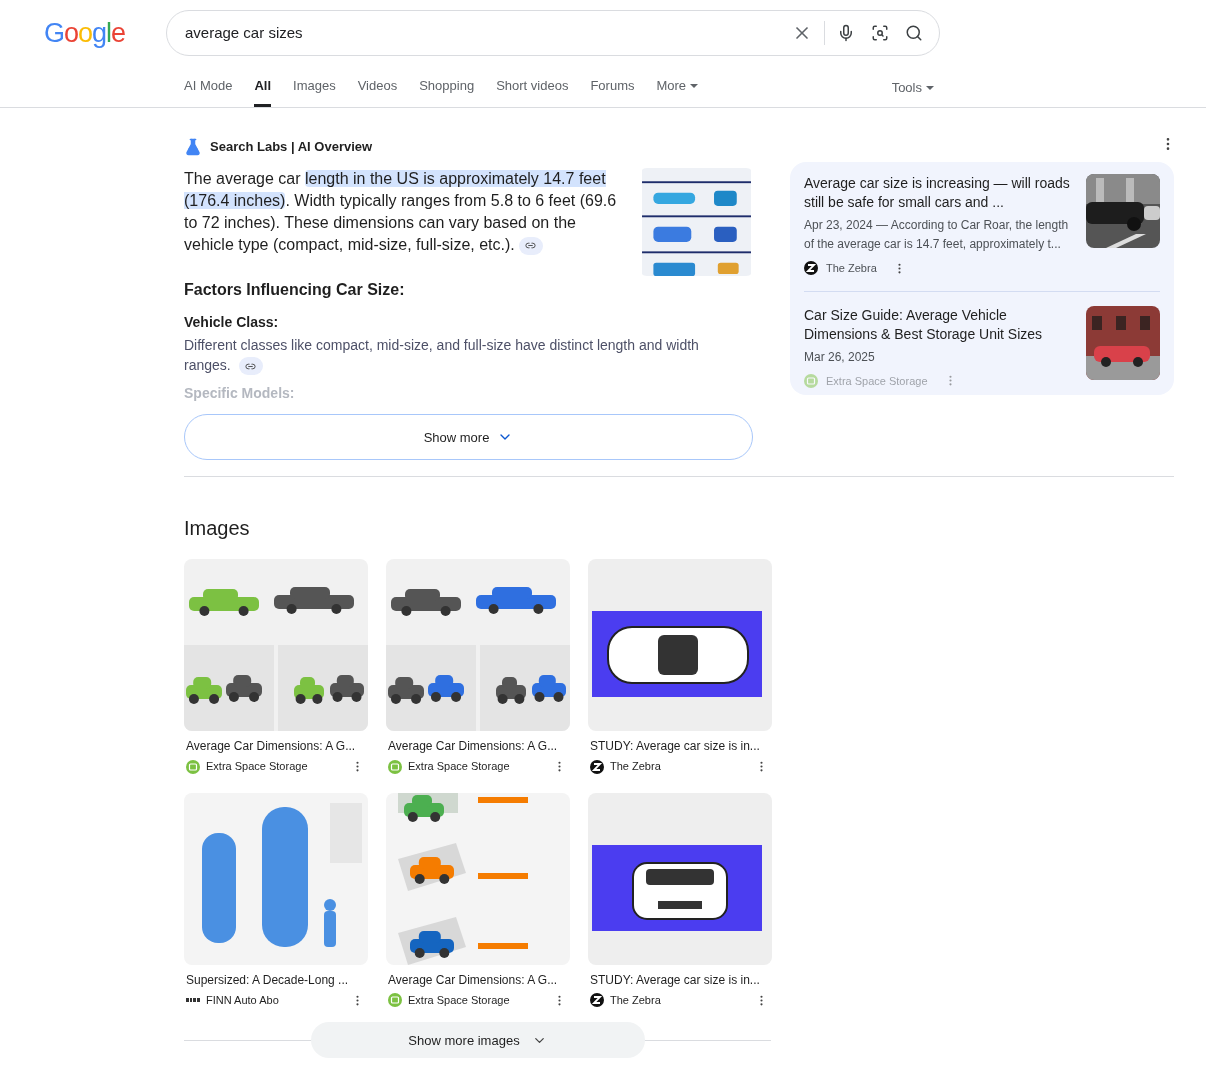 This screenshot has width=1206, height=1082. I want to click on search-tab: Videos, so click(377, 87).